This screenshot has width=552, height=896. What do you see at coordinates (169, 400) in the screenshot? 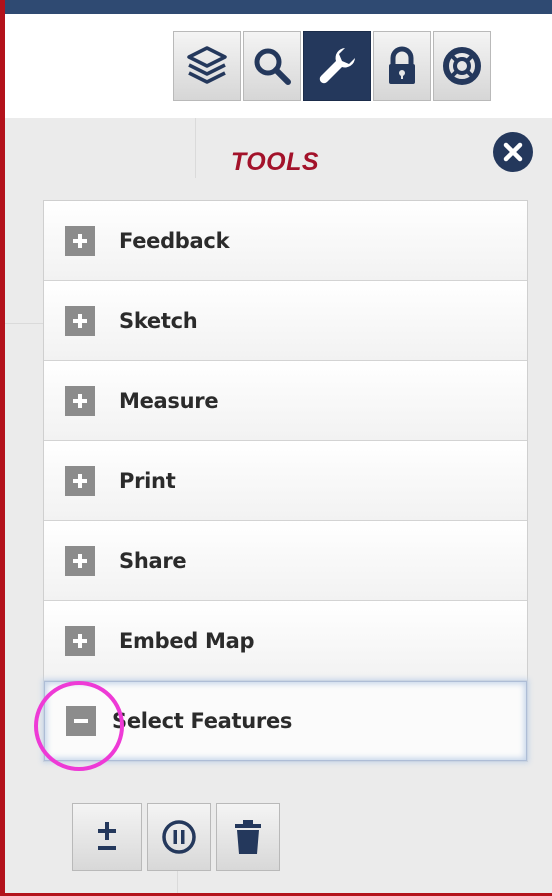
I see `tool-label: Measure` at bounding box center [169, 400].